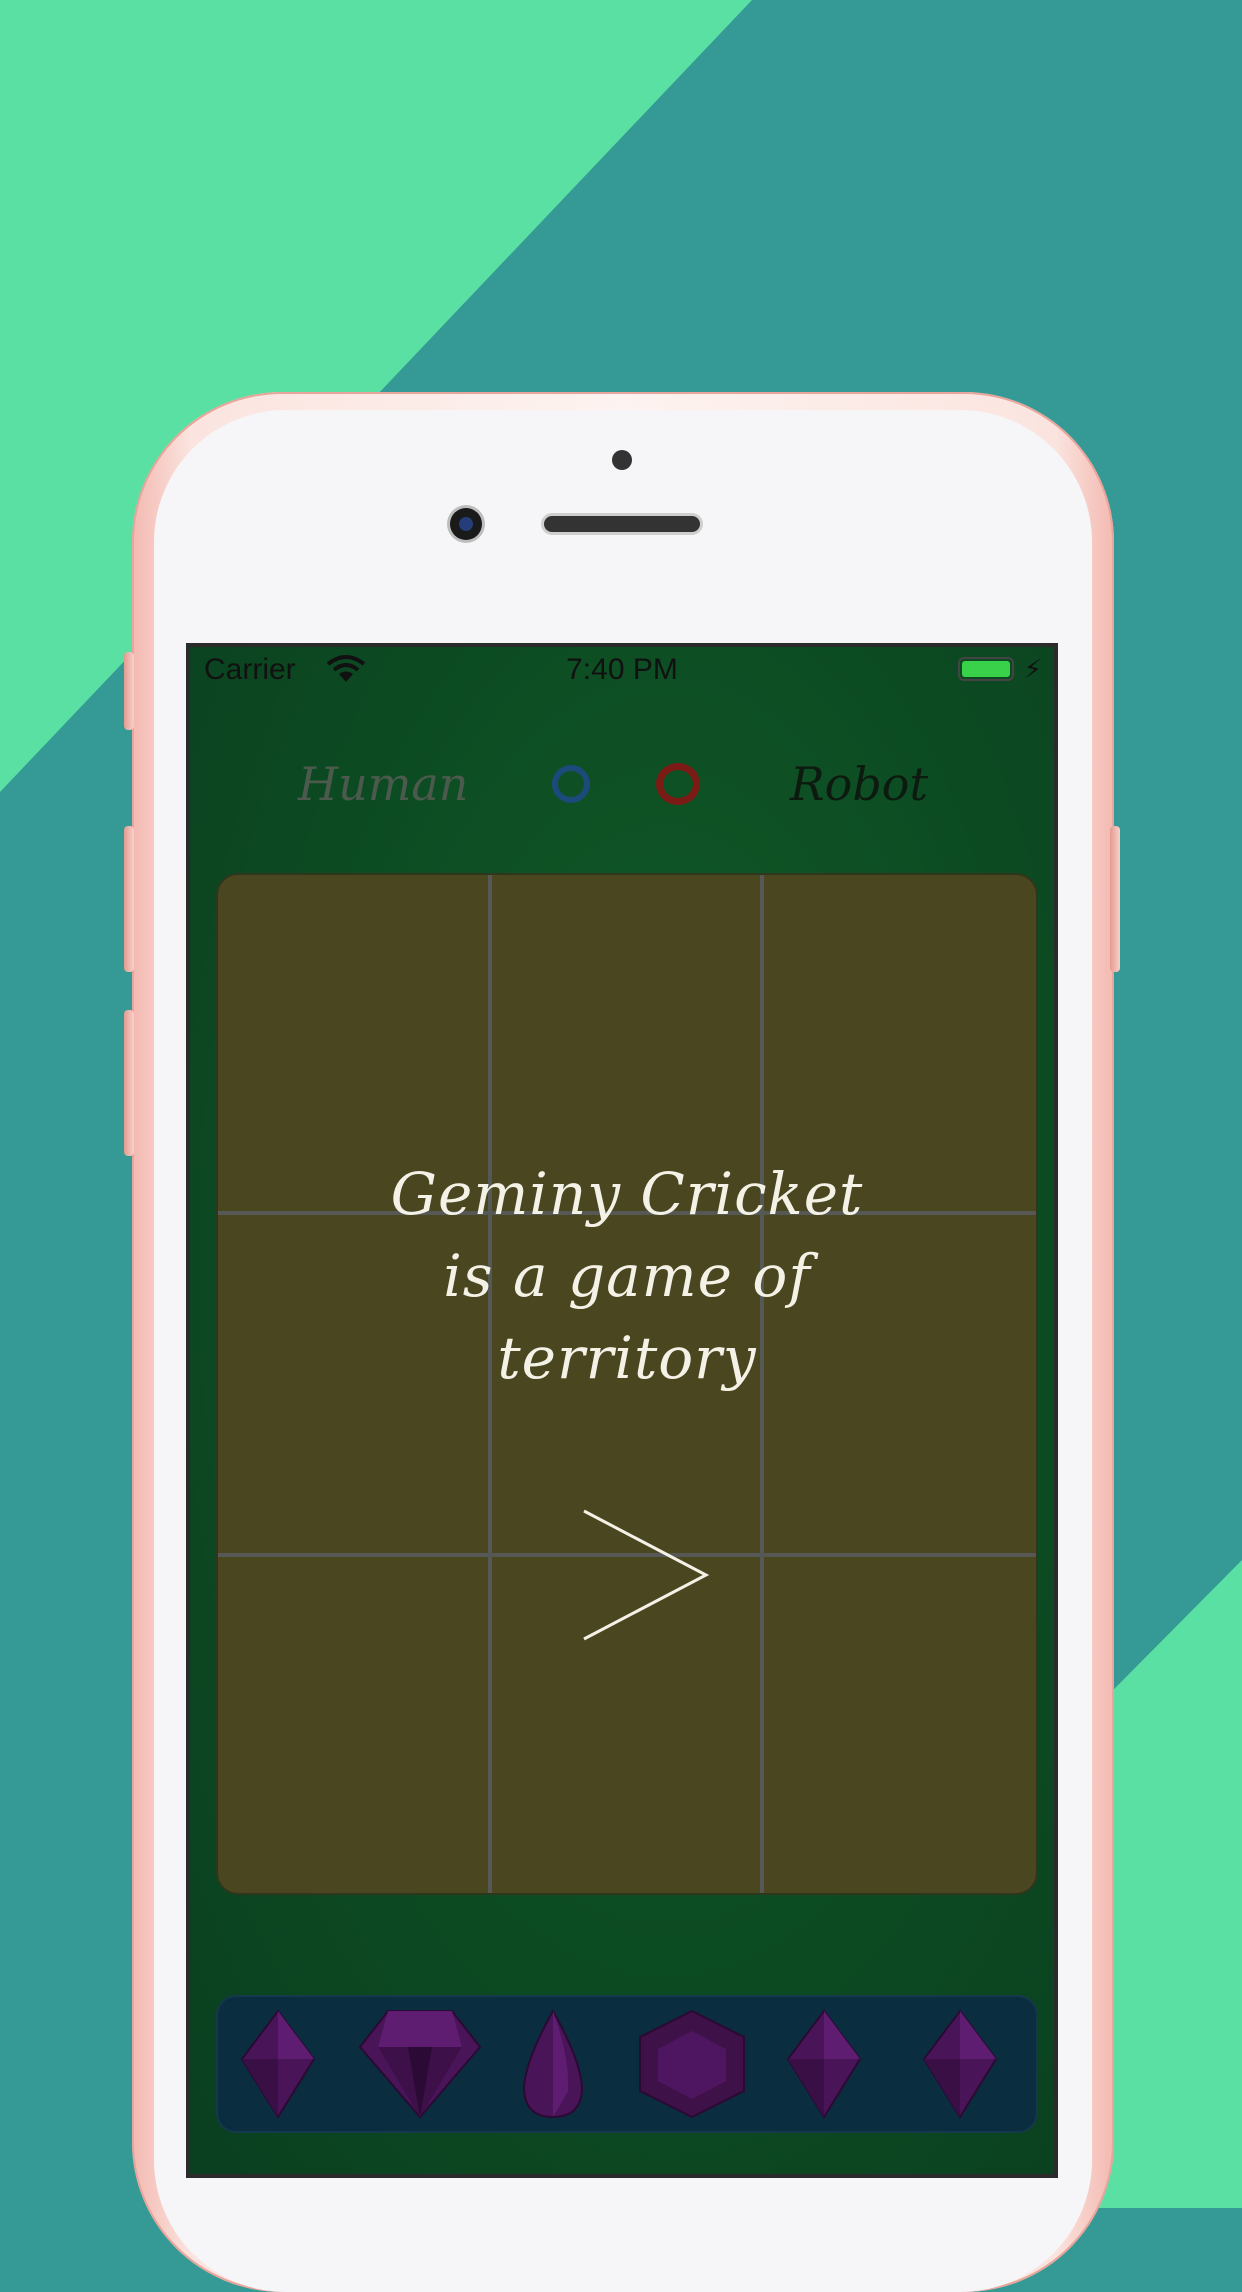 This screenshot has width=1242, height=2292. I want to click on robot-player-label: Robot, so click(859, 784).